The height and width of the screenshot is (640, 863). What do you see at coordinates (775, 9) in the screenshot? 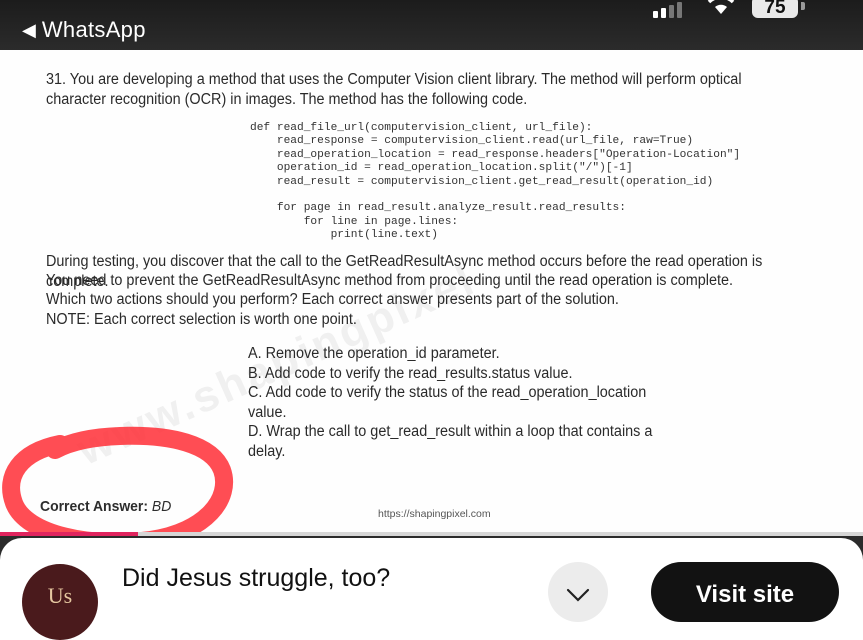
I see `battery-icon: 75` at bounding box center [775, 9].